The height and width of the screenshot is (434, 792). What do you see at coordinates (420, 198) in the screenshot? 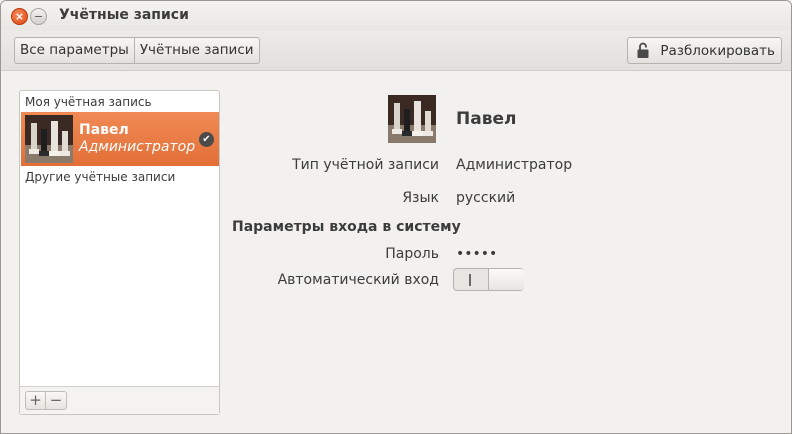
I see `language-label: Язык` at bounding box center [420, 198].